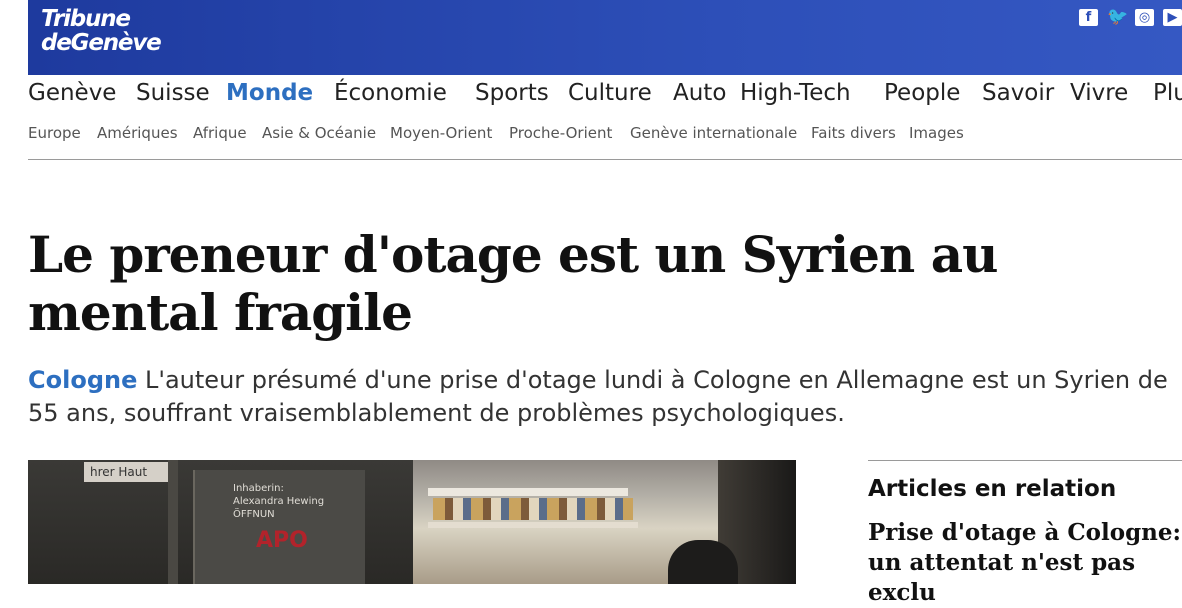 Image resolution: width=1182 pixels, height=608 pixels. Describe the element at coordinates (853, 133) in the screenshot. I see `subnav-item-faits-divers: Faits divers` at that location.